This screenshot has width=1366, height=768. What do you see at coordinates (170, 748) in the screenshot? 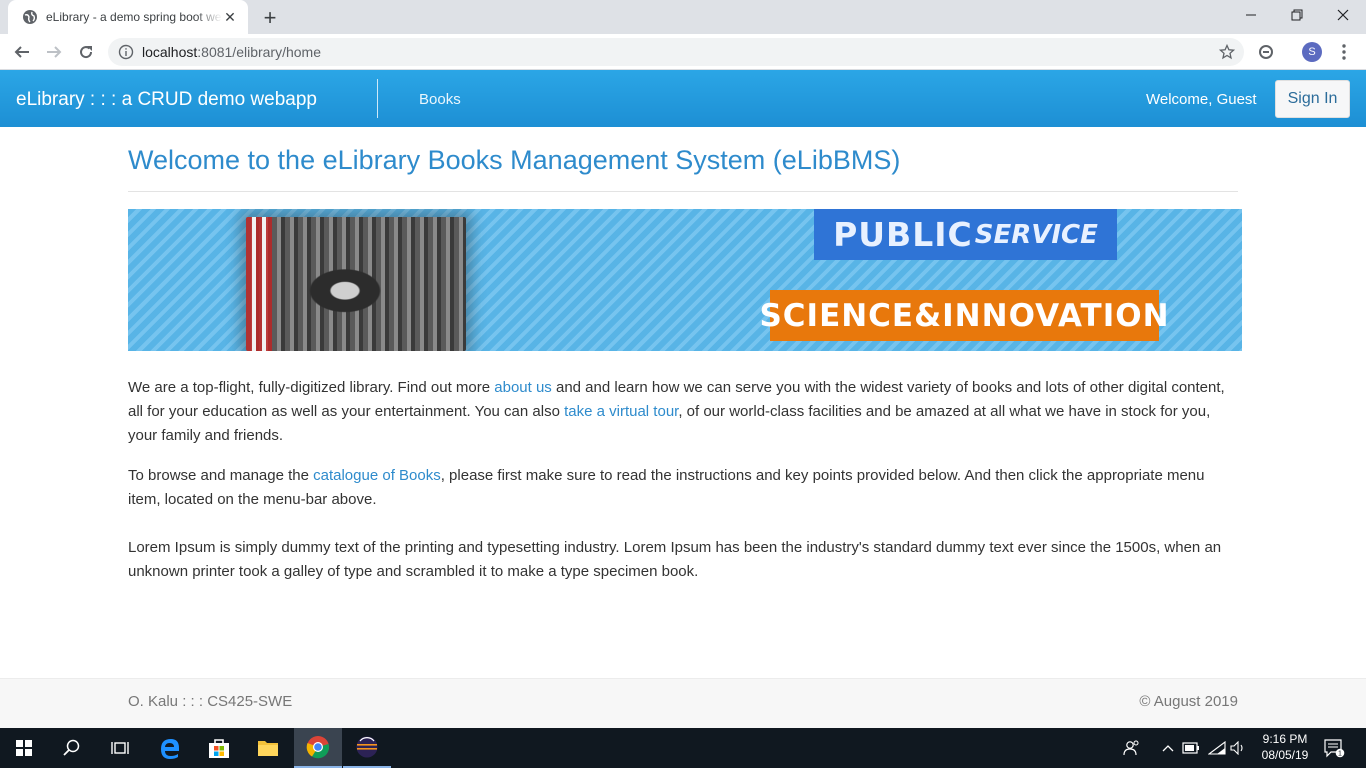
I see `edge-browser-icon` at bounding box center [170, 748].